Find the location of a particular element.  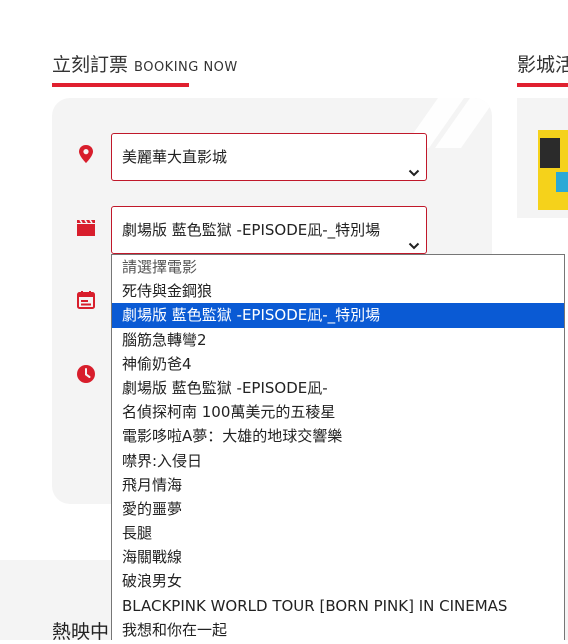

booking-heading-zh: 立刻訂票 is located at coordinates (90, 65).